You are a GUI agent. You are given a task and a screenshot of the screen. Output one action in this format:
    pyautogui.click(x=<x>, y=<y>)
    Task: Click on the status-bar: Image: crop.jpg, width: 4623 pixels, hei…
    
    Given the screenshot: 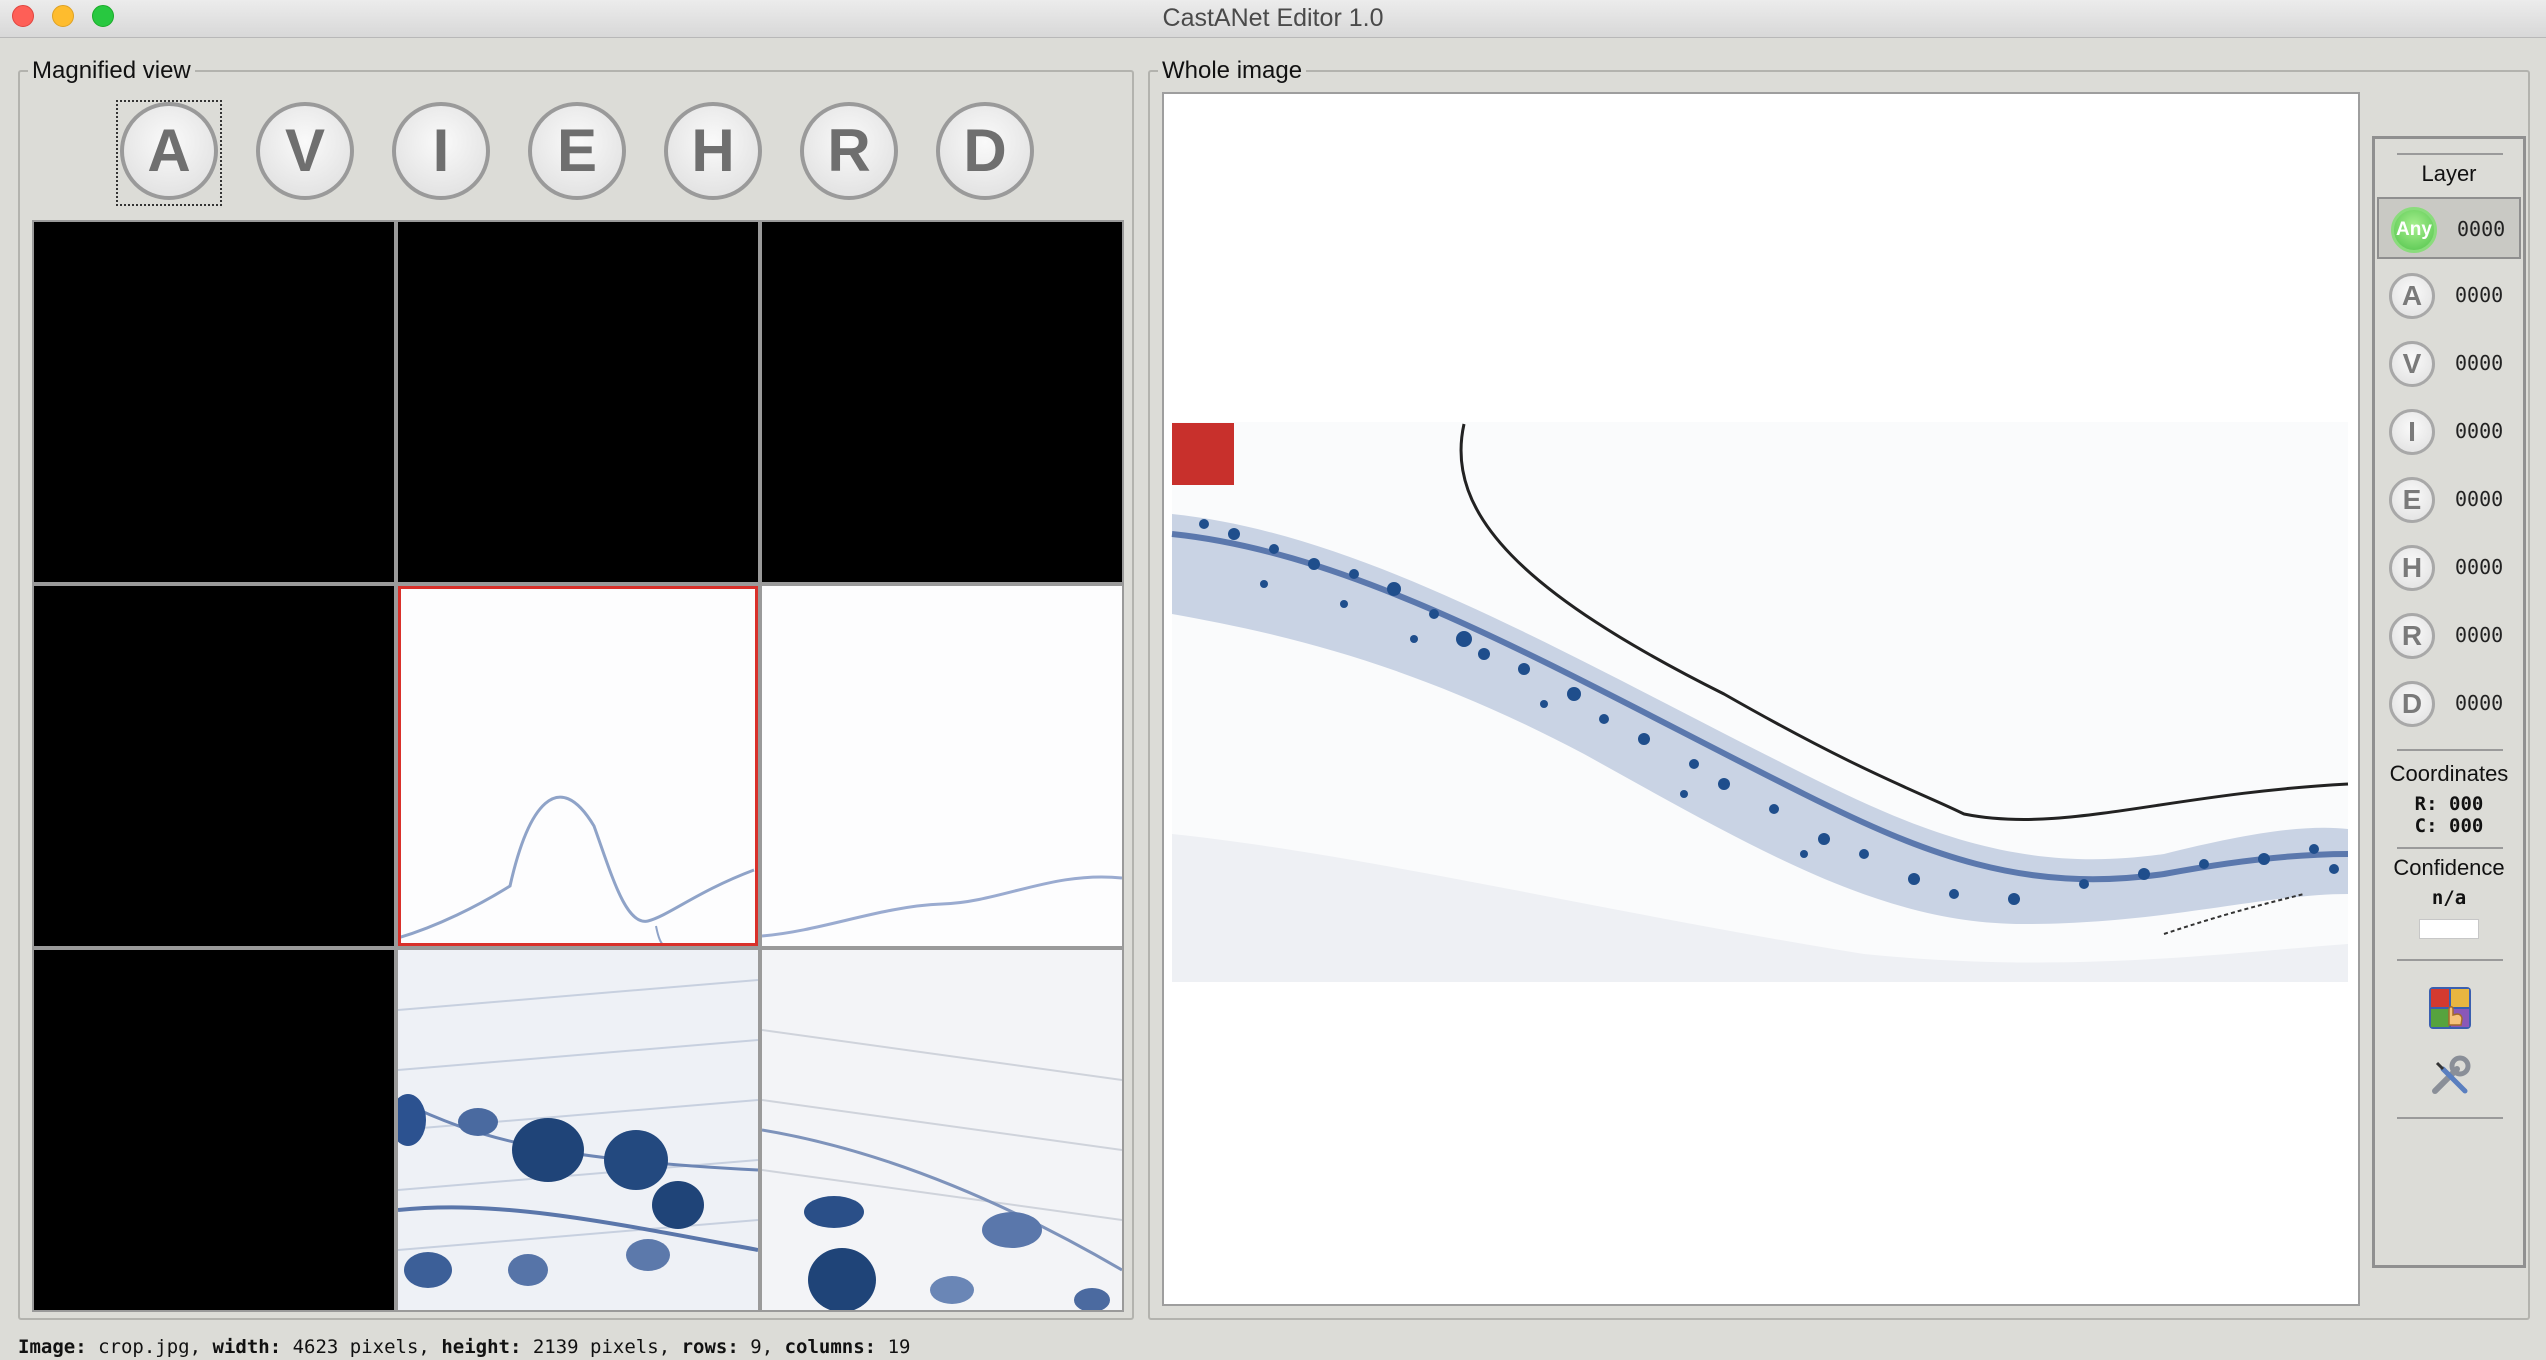 What is the action you would take?
    pyautogui.click(x=464, y=1348)
    